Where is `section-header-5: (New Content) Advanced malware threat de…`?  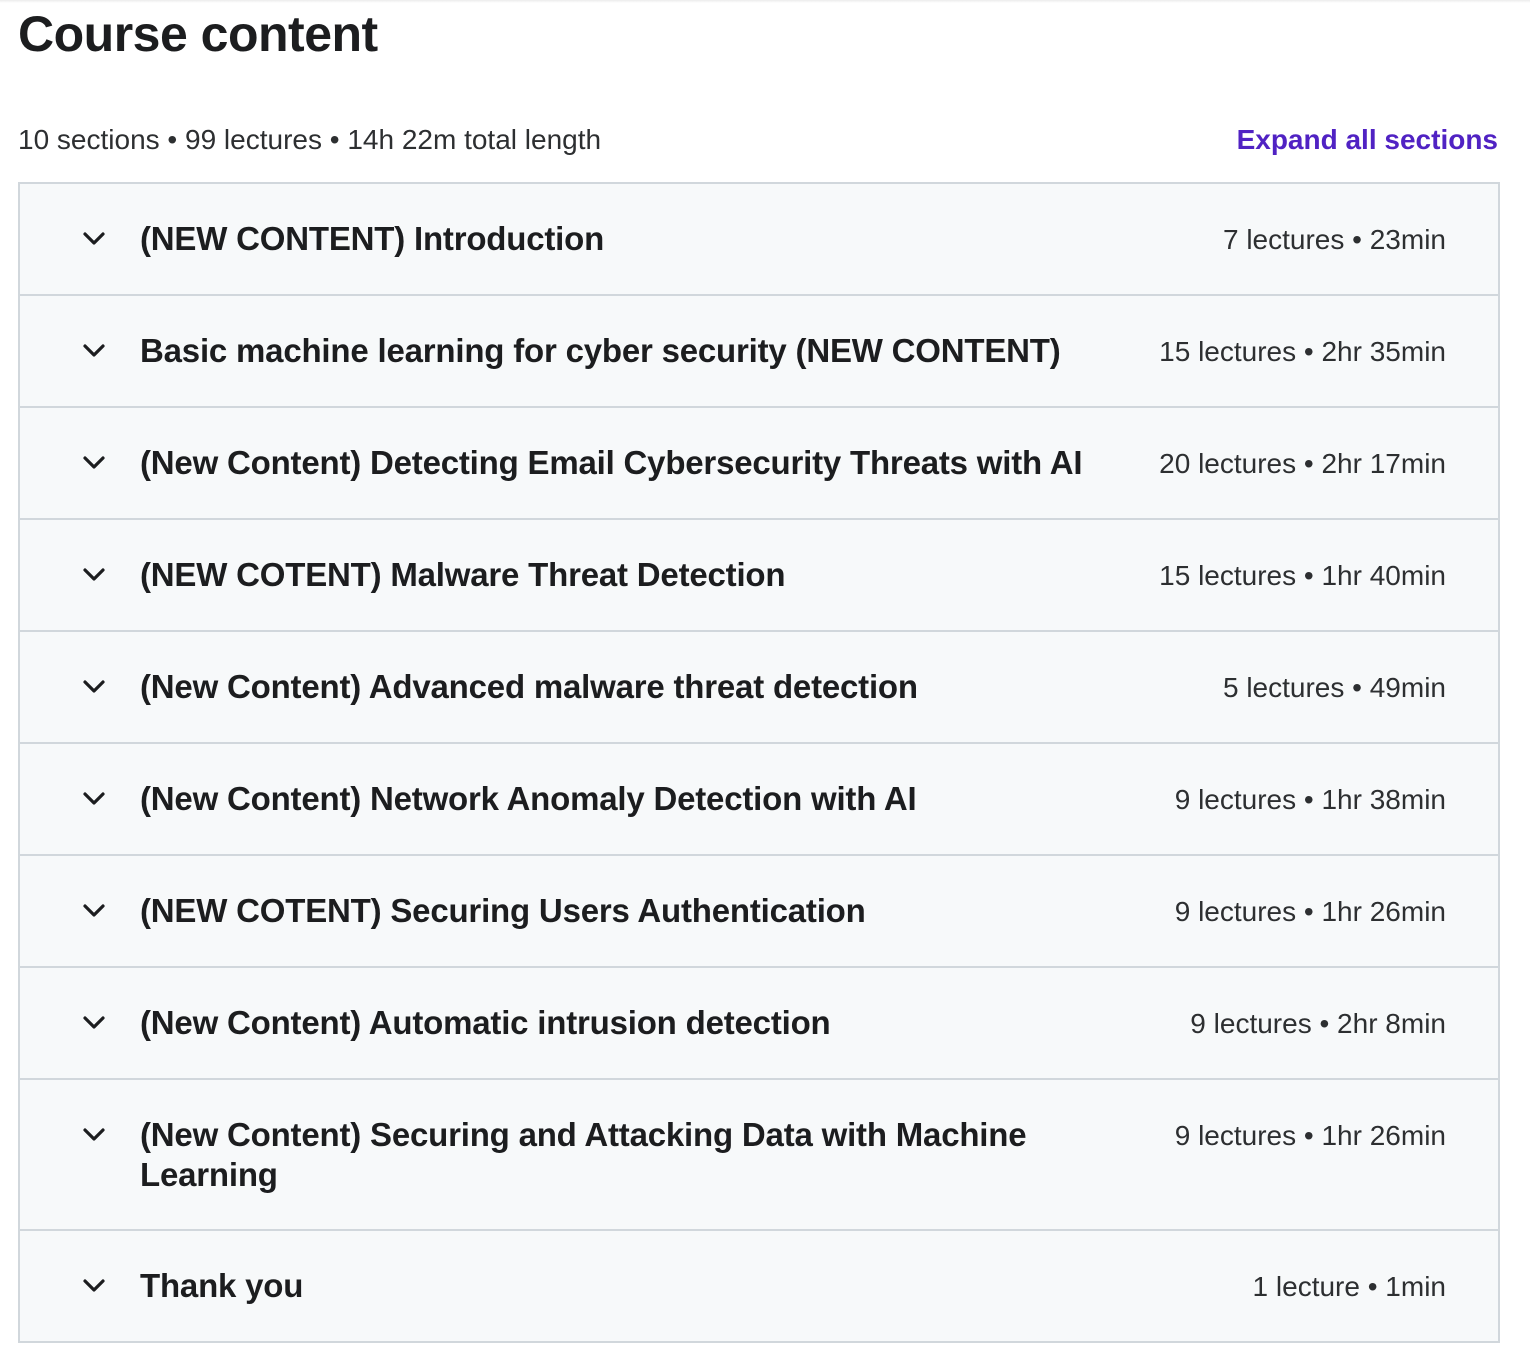 section-header-5: (New Content) Advanced malware threat de… is located at coordinates (759, 688).